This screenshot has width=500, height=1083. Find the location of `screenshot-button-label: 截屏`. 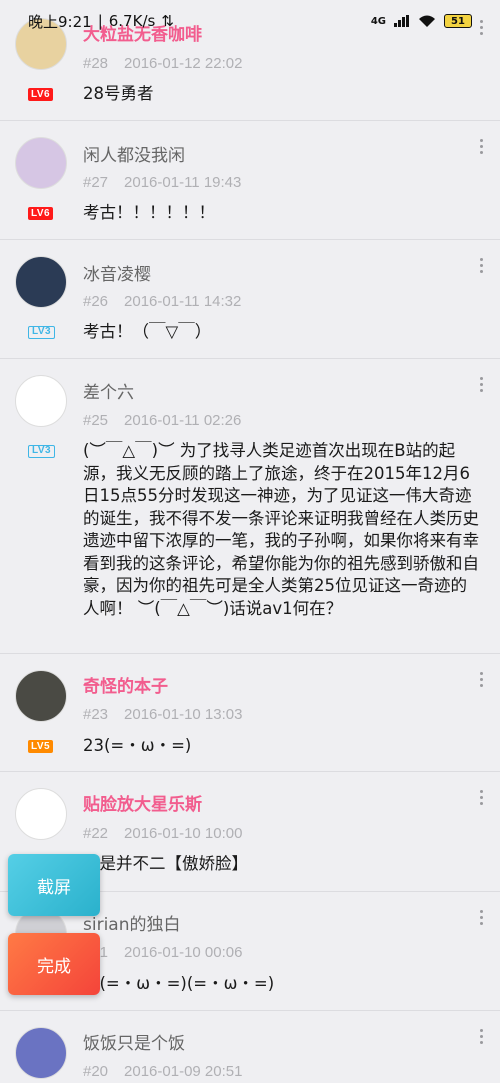

screenshot-button-label: 截屏 is located at coordinates (54, 887).